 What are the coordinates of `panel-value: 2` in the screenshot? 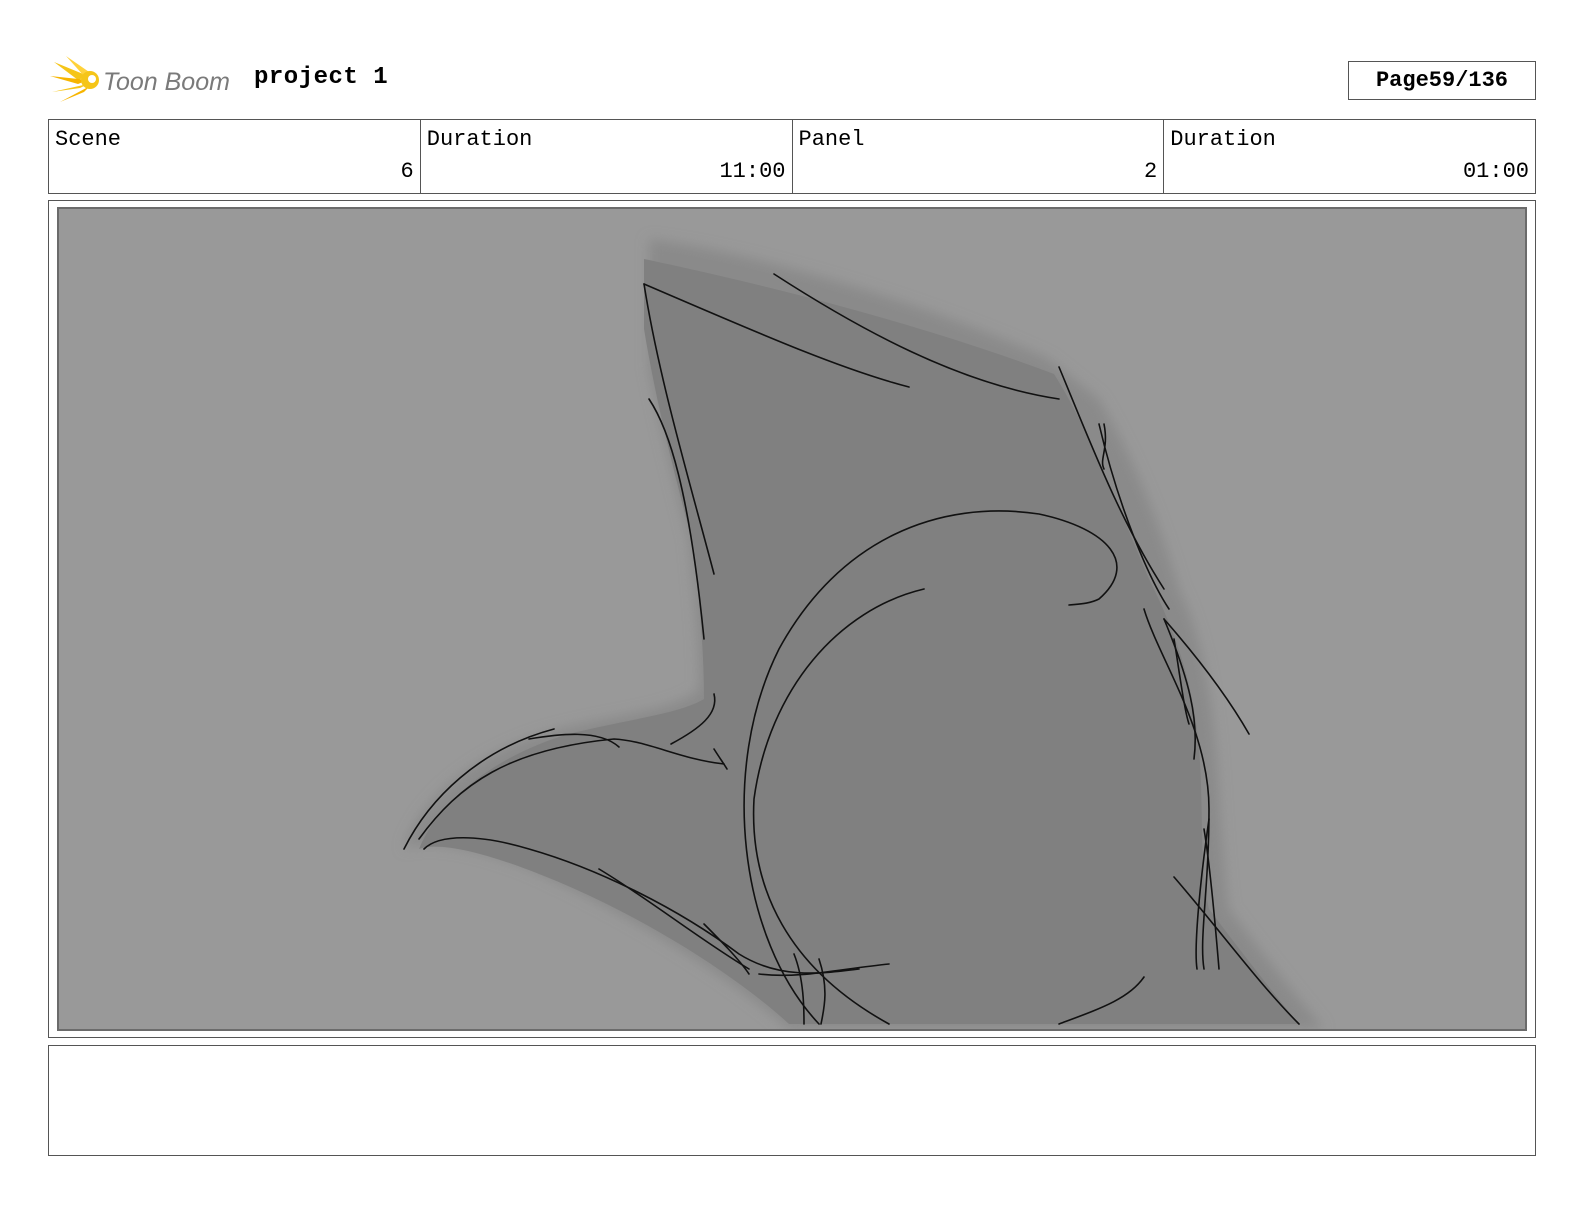 It's located at (1151, 171).